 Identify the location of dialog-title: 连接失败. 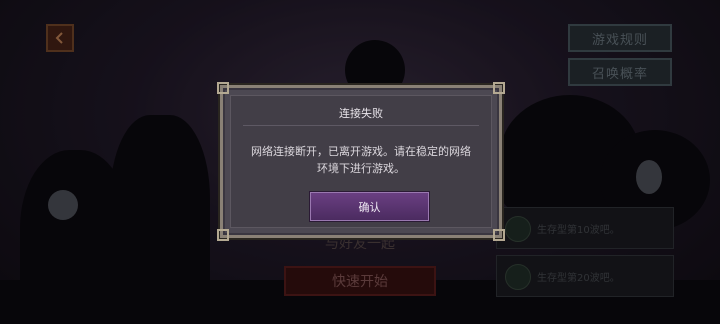
(361, 113).